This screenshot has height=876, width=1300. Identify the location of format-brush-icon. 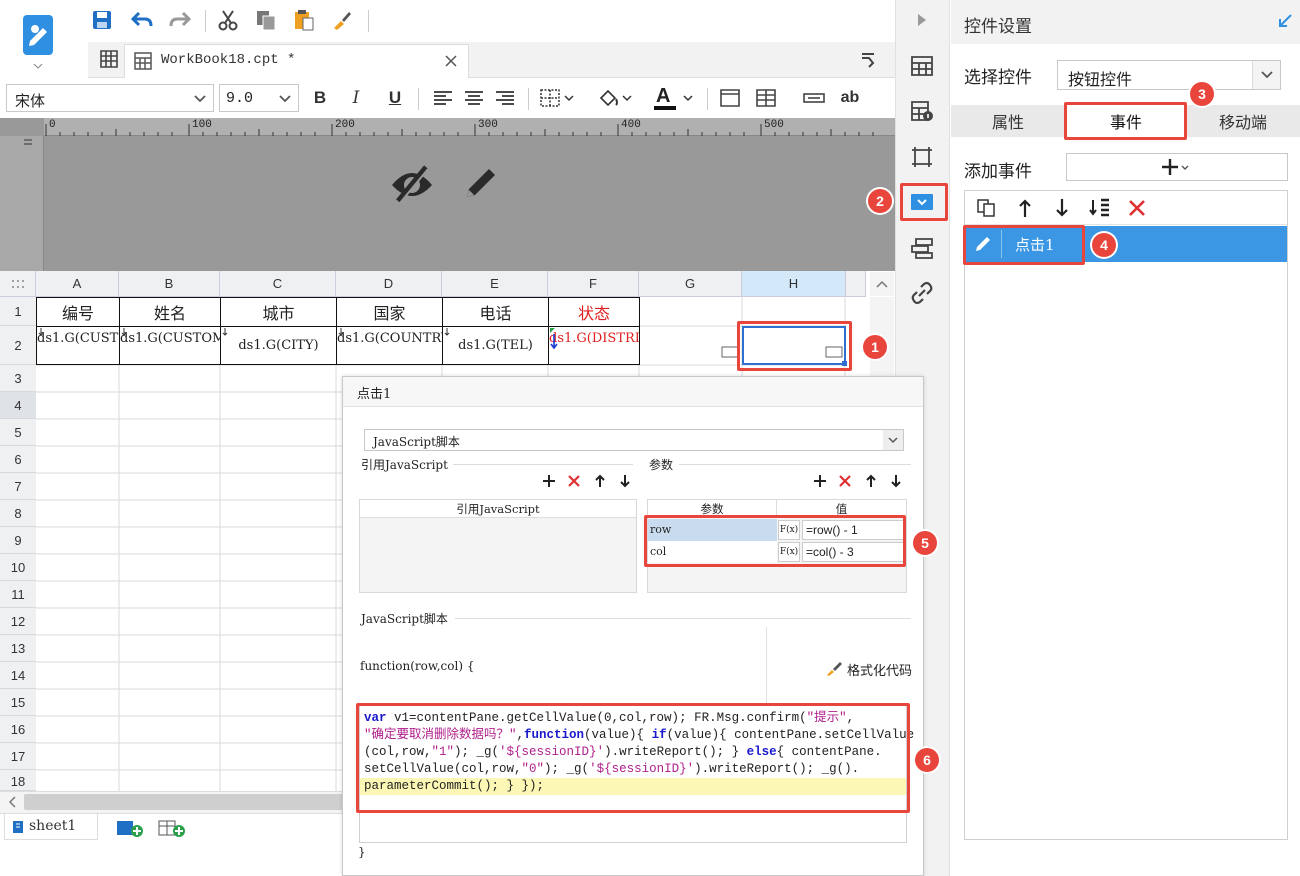
(342, 20).